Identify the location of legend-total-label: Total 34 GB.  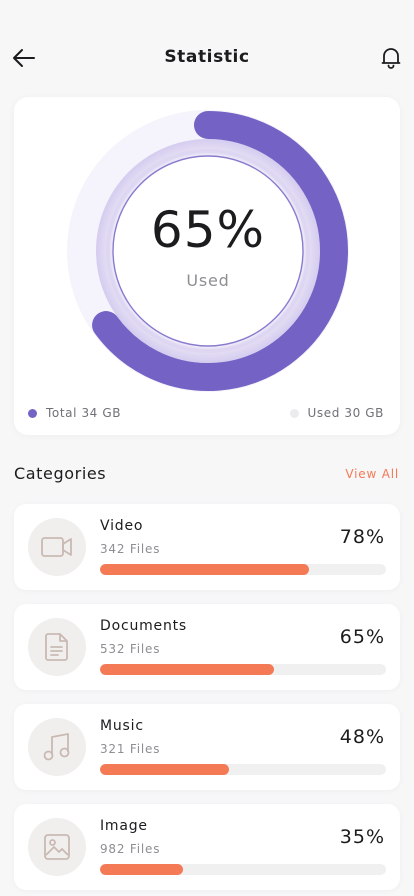
(84, 413).